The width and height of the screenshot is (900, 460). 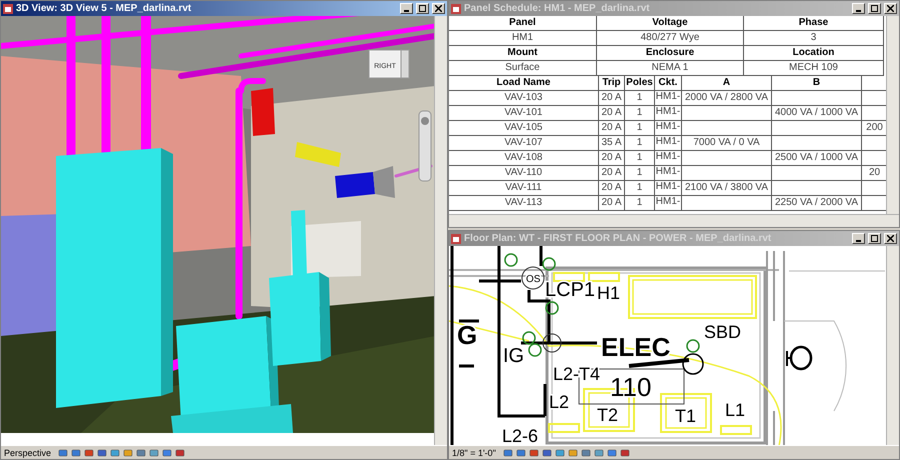 What do you see at coordinates (612, 143) in the screenshot?
I see `table-cell: 35 A` at bounding box center [612, 143].